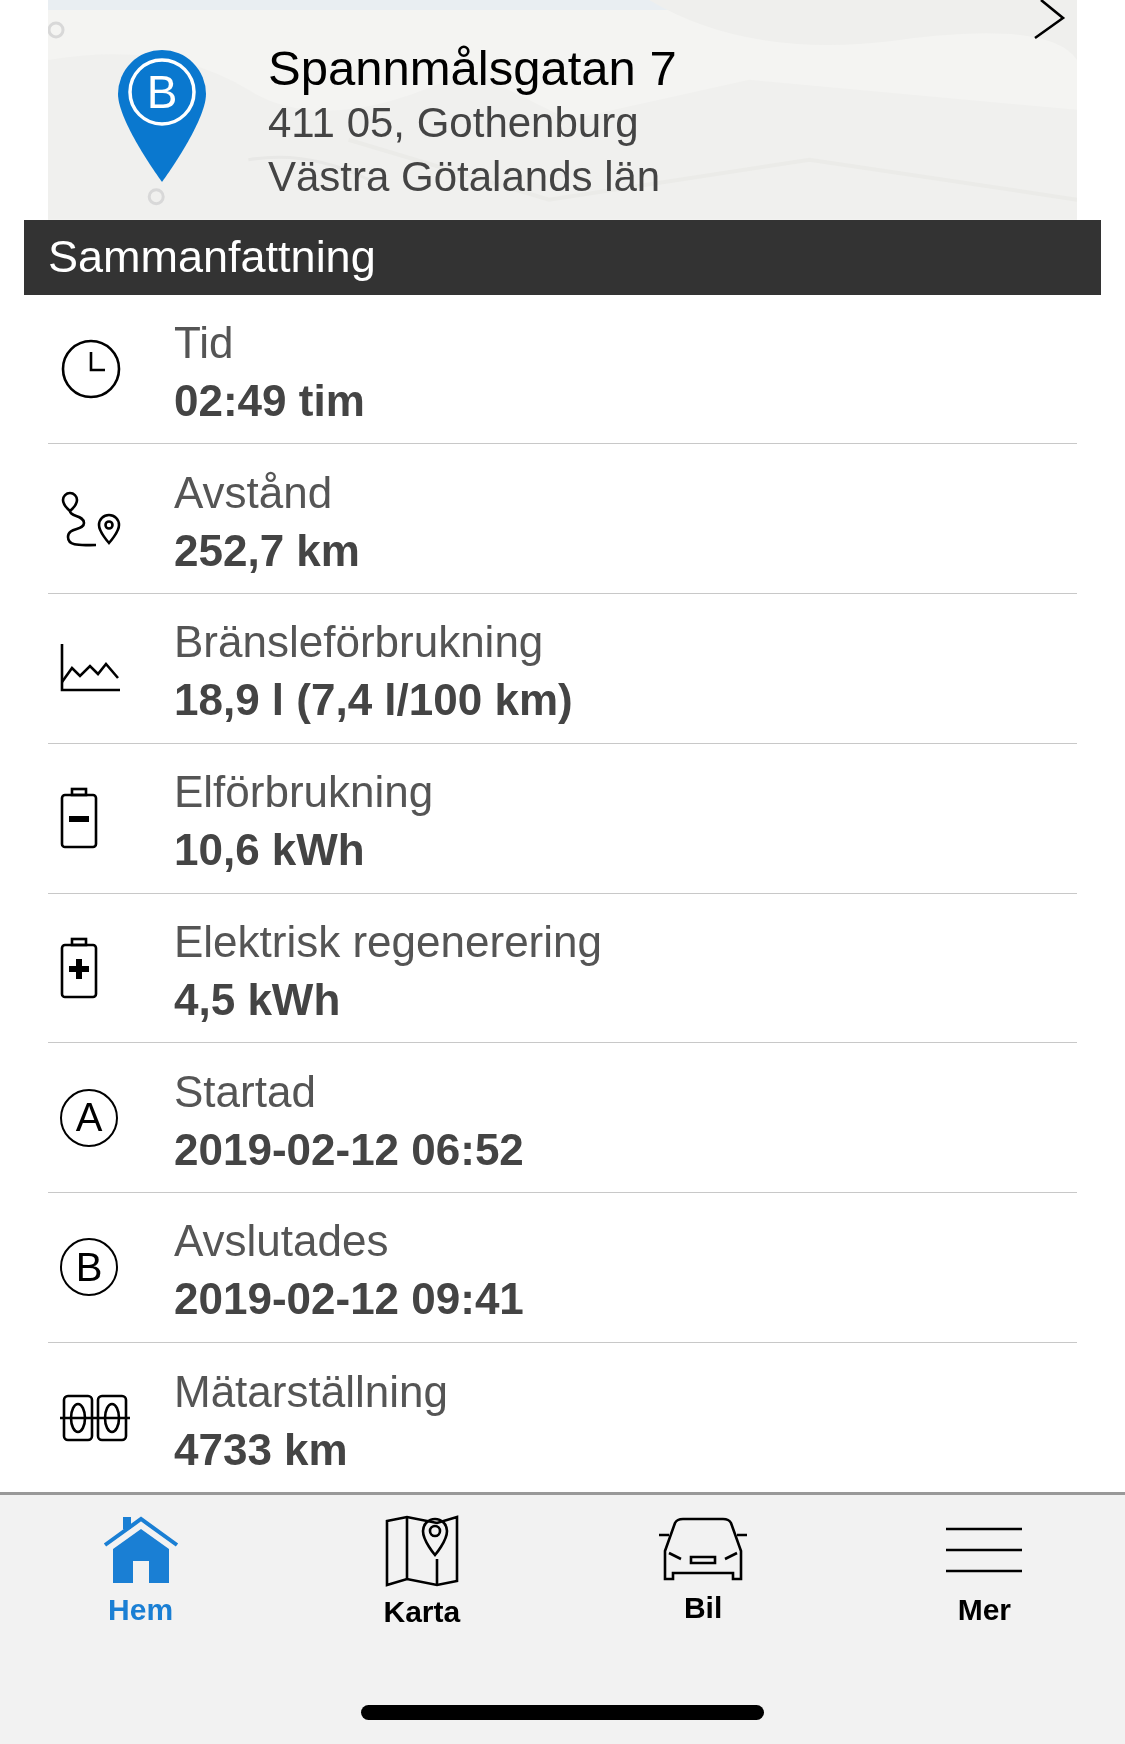  What do you see at coordinates (388, 941) in the screenshot?
I see `stat-label: Elektrisk regenerering` at bounding box center [388, 941].